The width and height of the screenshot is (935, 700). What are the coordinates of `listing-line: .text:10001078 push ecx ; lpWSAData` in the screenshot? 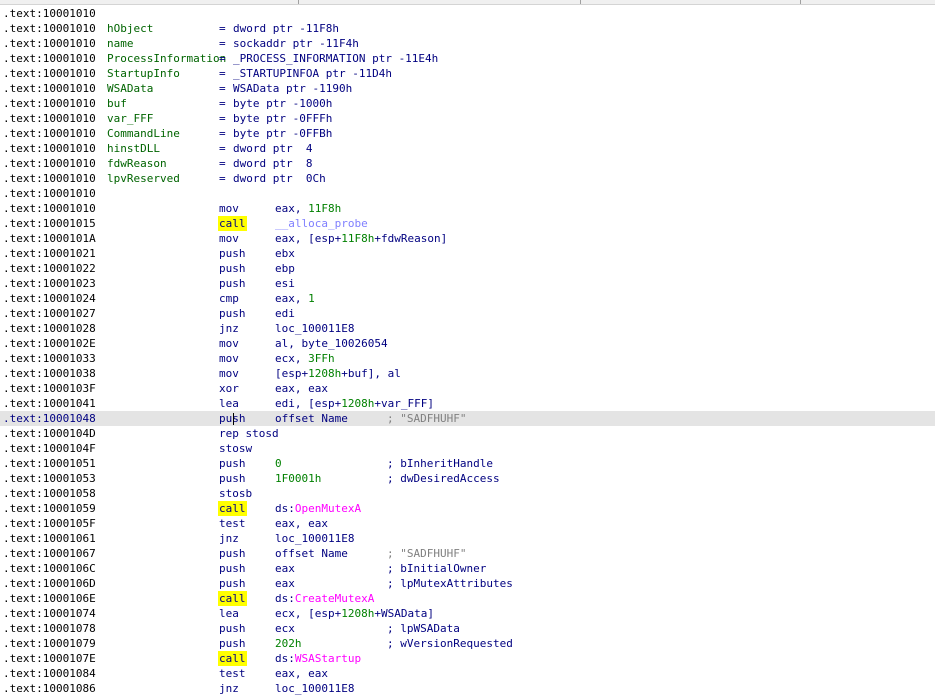 It's located at (467, 628).